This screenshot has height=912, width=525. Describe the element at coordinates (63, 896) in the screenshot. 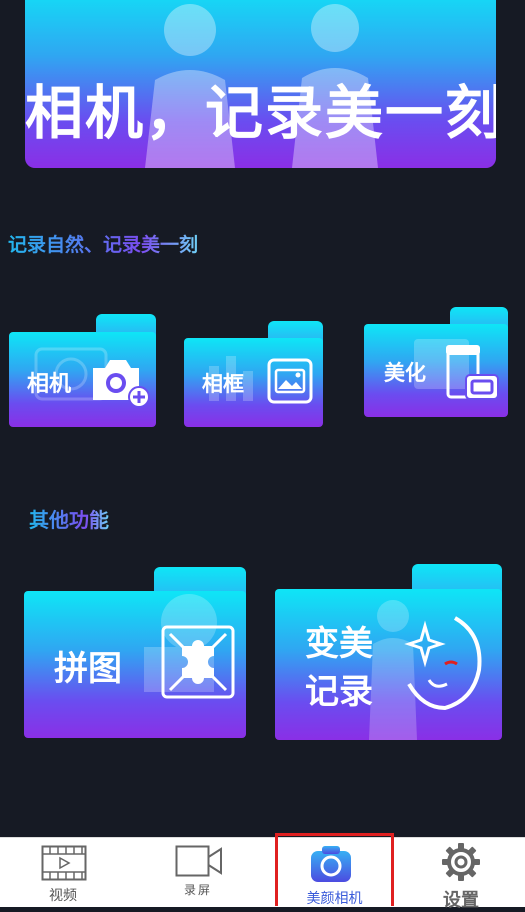

I see `tab-video-label: 视频` at that location.